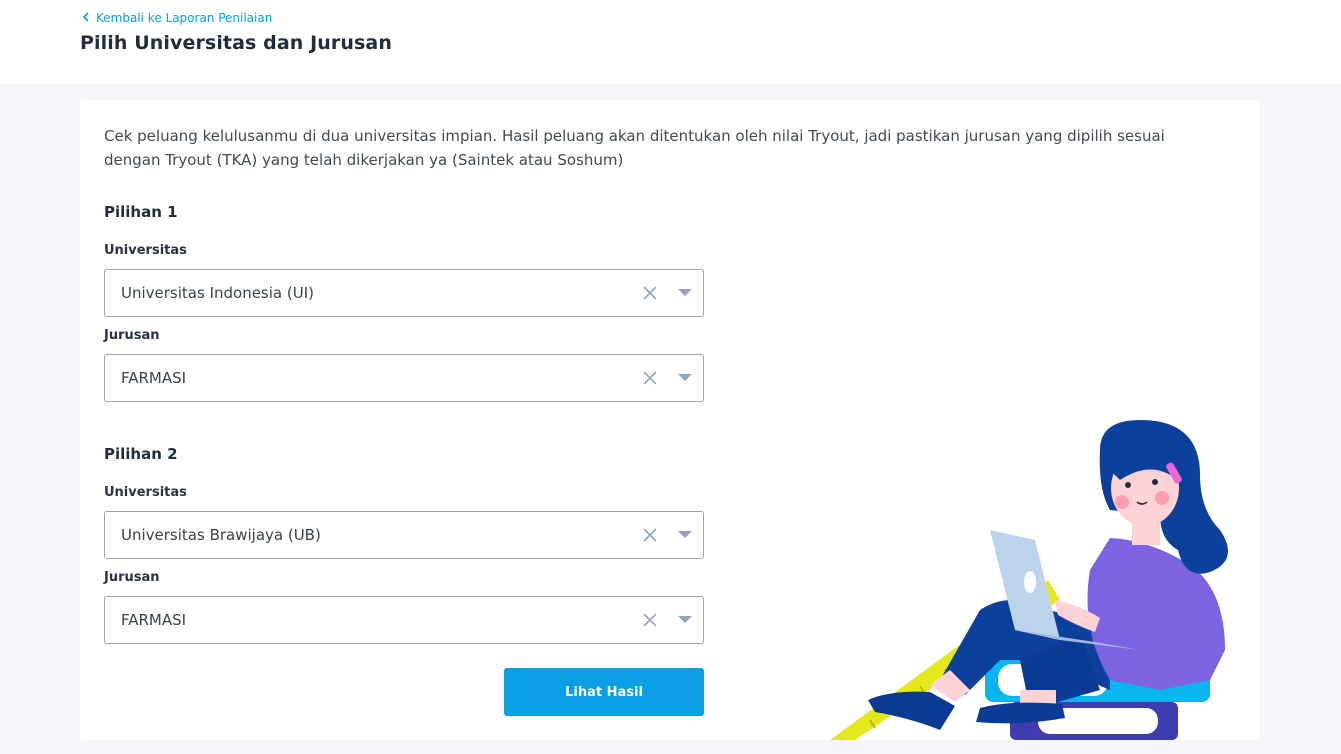 The image size is (1341, 754). I want to click on choice-1-university-value: Universitas Indonesia (UI), so click(217, 293).